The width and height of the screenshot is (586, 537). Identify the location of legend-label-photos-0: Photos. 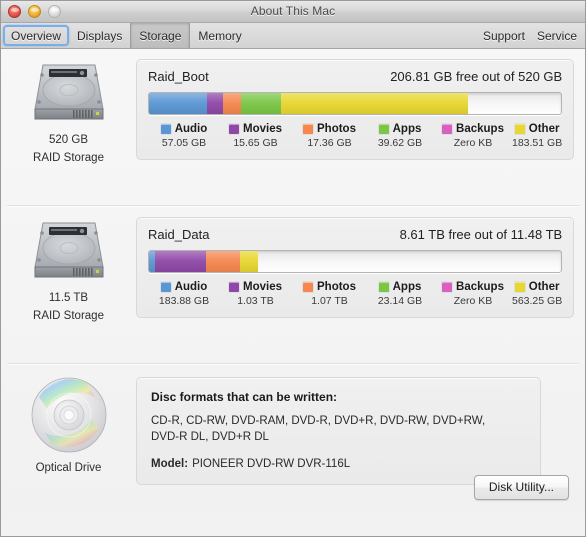
(336, 129).